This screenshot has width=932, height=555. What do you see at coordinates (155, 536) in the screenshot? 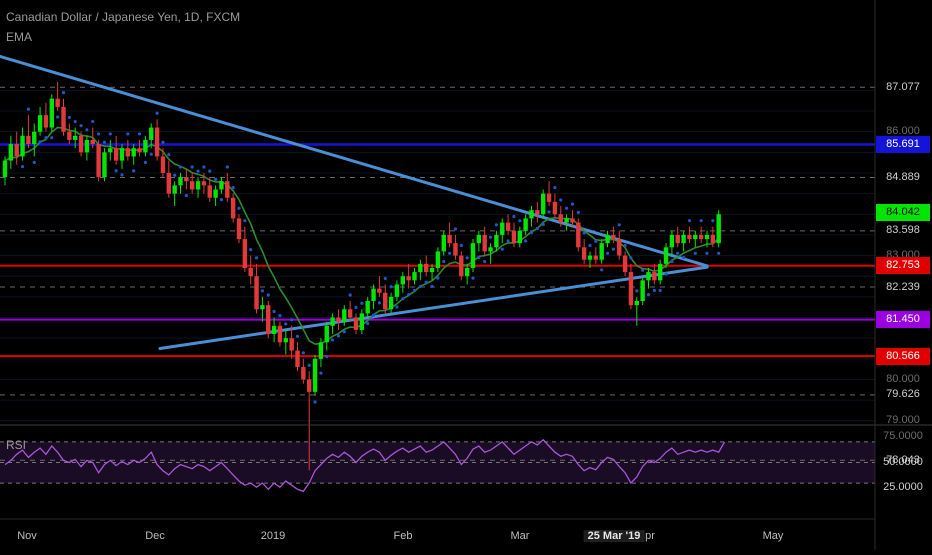
I see `x-label-dec: Dec` at bounding box center [155, 536].